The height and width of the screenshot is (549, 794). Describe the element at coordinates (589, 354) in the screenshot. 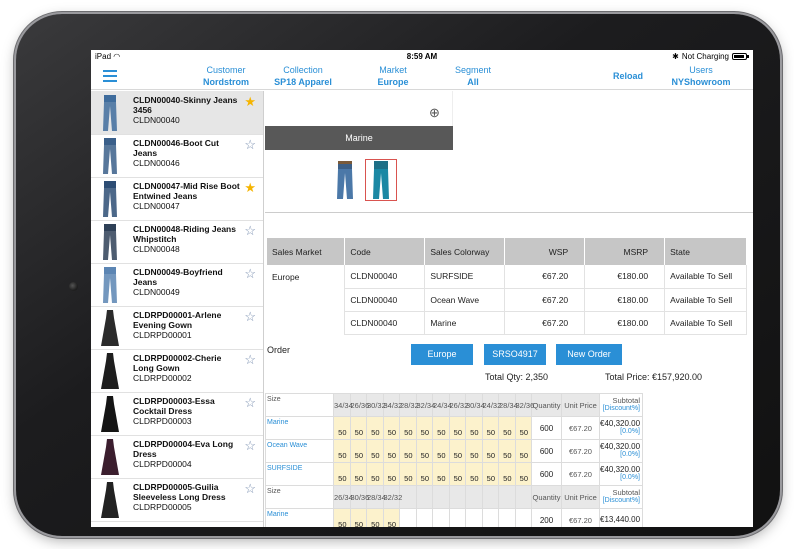

I see `new-order-button: New Order` at that location.